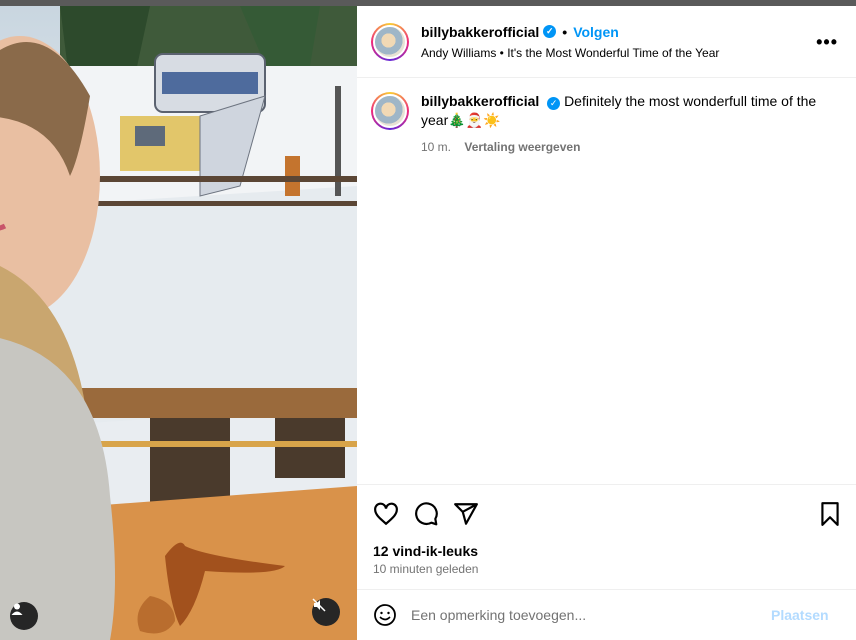 The height and width of the screenshot is (640, 856). I want to click on caption-age: 10 m., so click(436, 147).